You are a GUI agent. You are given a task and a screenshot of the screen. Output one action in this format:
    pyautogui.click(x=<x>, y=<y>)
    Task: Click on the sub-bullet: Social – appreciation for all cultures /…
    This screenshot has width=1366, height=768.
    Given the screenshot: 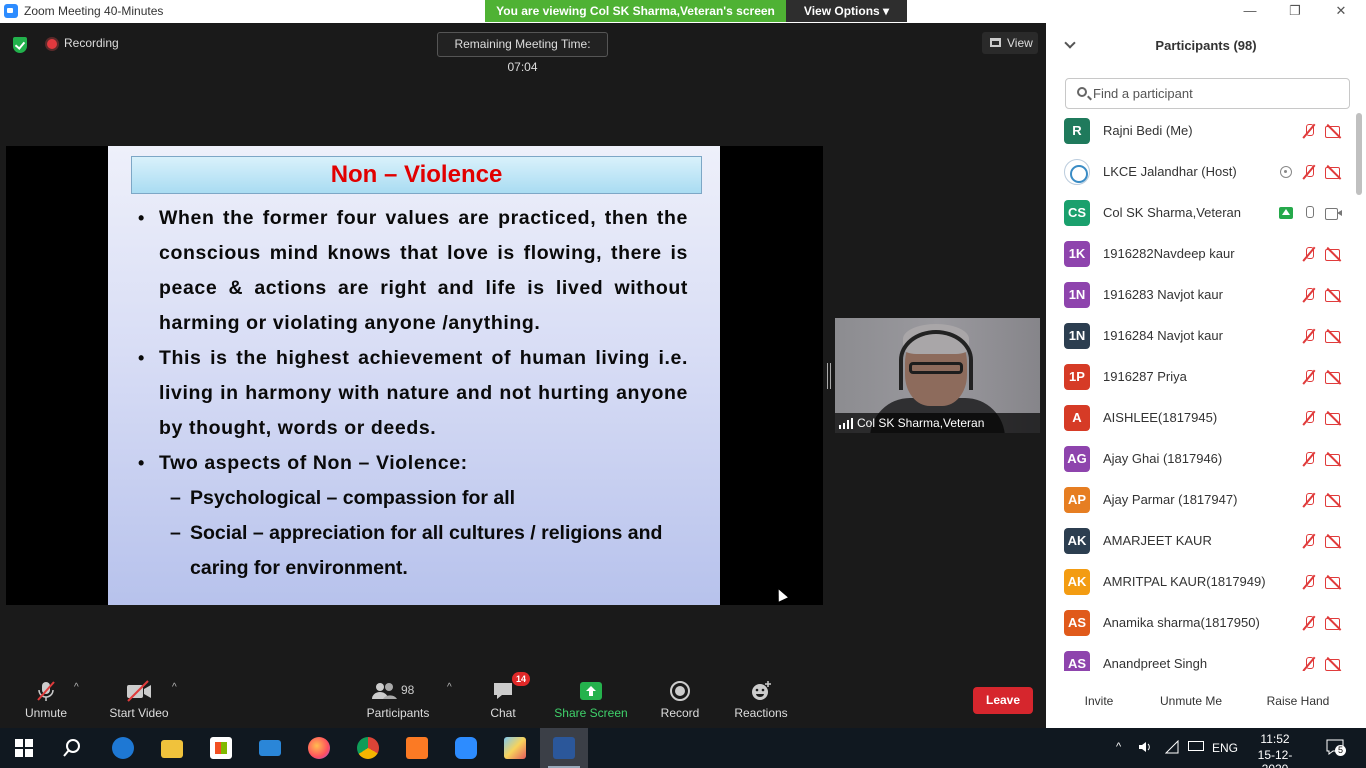 What is the action you would take?
    pyautogui.click(x=413, y=551)
    